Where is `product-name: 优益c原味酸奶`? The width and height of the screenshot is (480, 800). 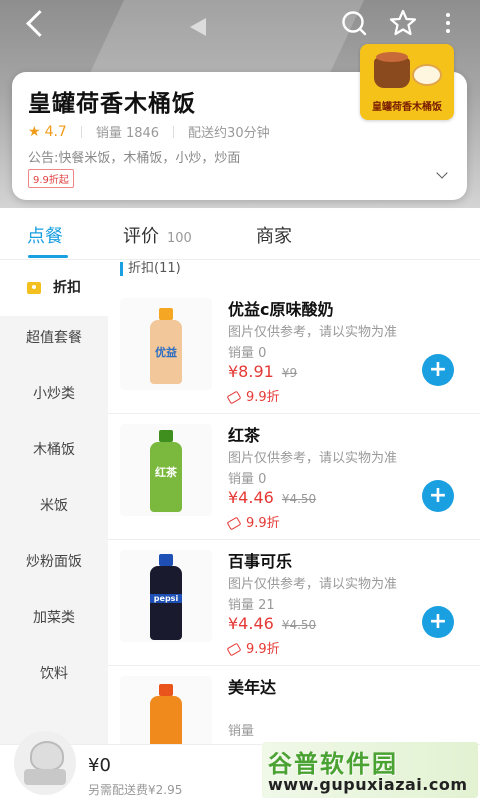 product-name: 优益c原味酸奶 is located at coordinates (281, 309).